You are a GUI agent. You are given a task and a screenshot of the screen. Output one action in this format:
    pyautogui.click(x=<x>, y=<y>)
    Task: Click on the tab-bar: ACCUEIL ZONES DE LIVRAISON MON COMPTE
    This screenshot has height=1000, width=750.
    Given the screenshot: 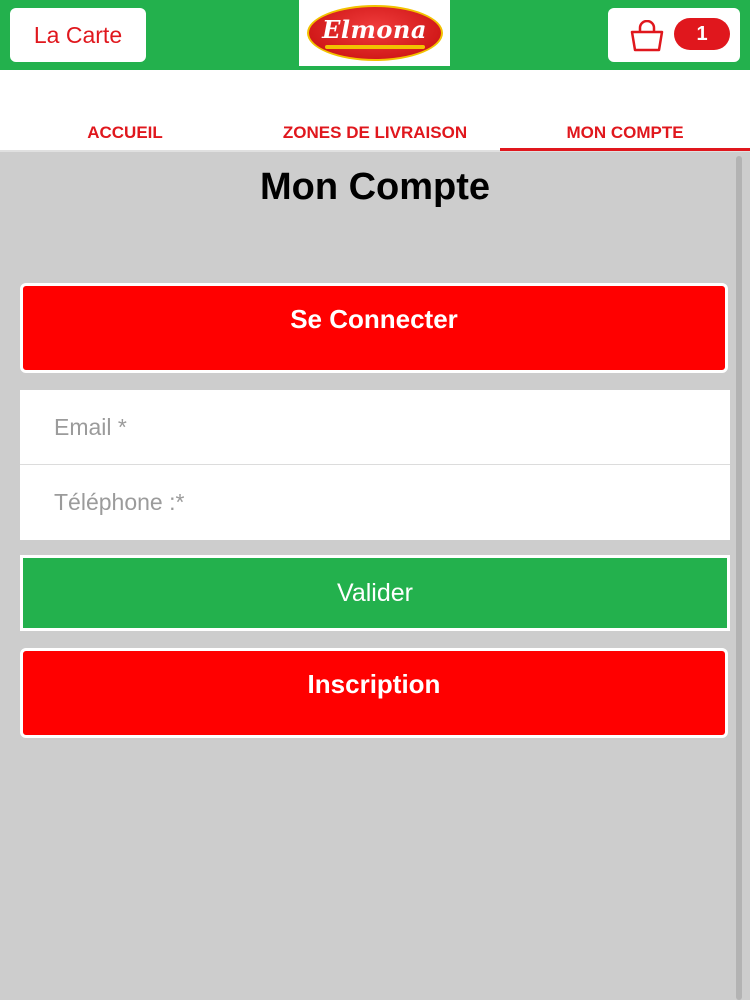 What is the action you would take?
    pyautogui.click(x=375, y=111)
    